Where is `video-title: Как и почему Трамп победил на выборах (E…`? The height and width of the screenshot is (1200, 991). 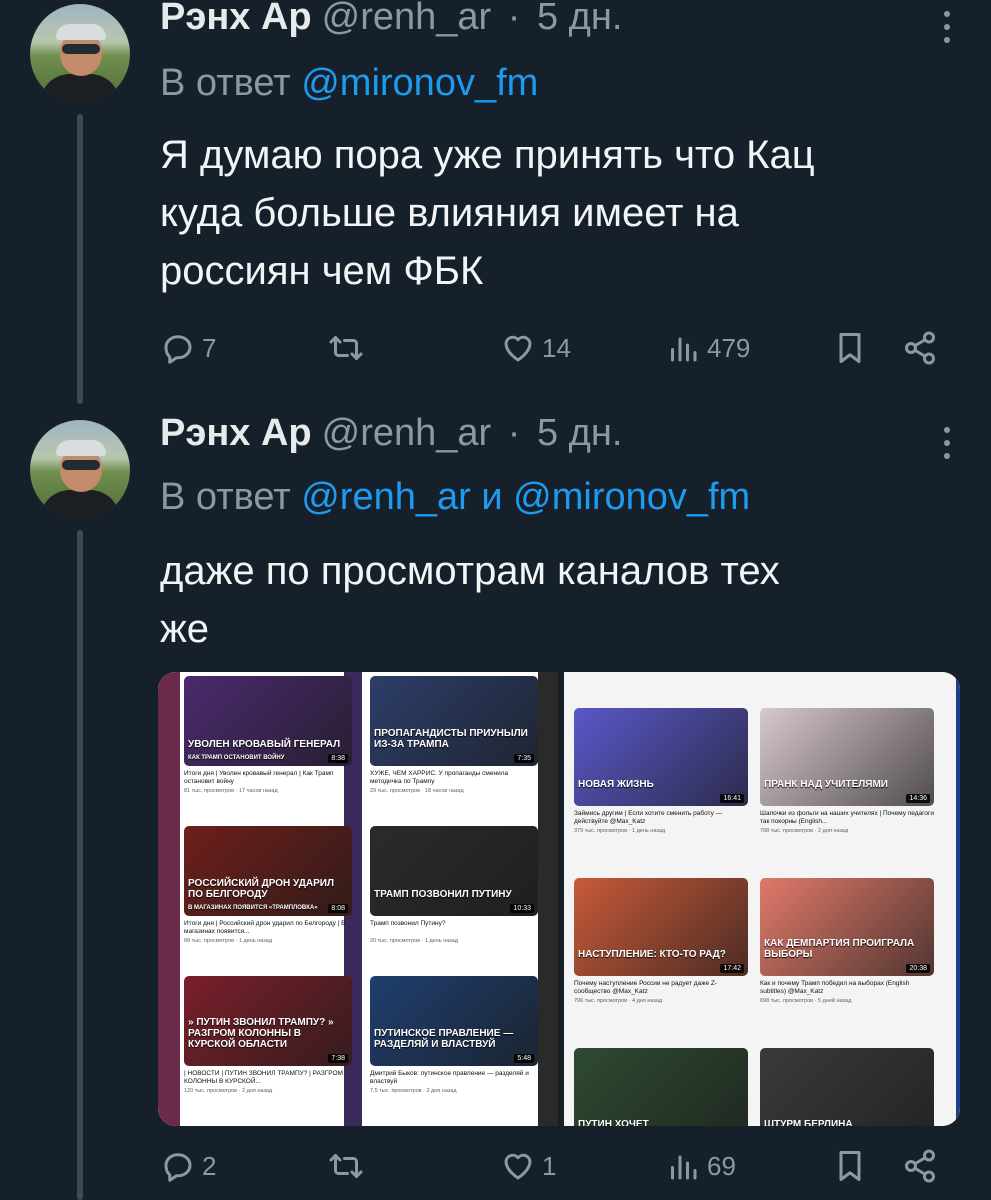 video-title: Как и почему Трамп победил на выборах (E… is located at coordinates (847, 988).